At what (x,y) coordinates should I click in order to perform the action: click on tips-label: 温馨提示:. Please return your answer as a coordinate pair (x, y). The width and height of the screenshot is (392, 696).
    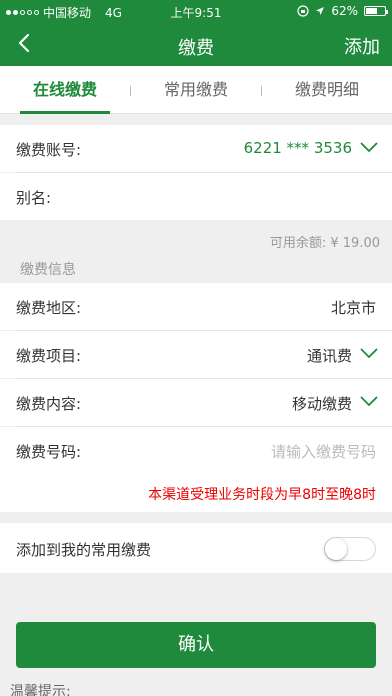
    Looking at the image, I should click on (40, 690).